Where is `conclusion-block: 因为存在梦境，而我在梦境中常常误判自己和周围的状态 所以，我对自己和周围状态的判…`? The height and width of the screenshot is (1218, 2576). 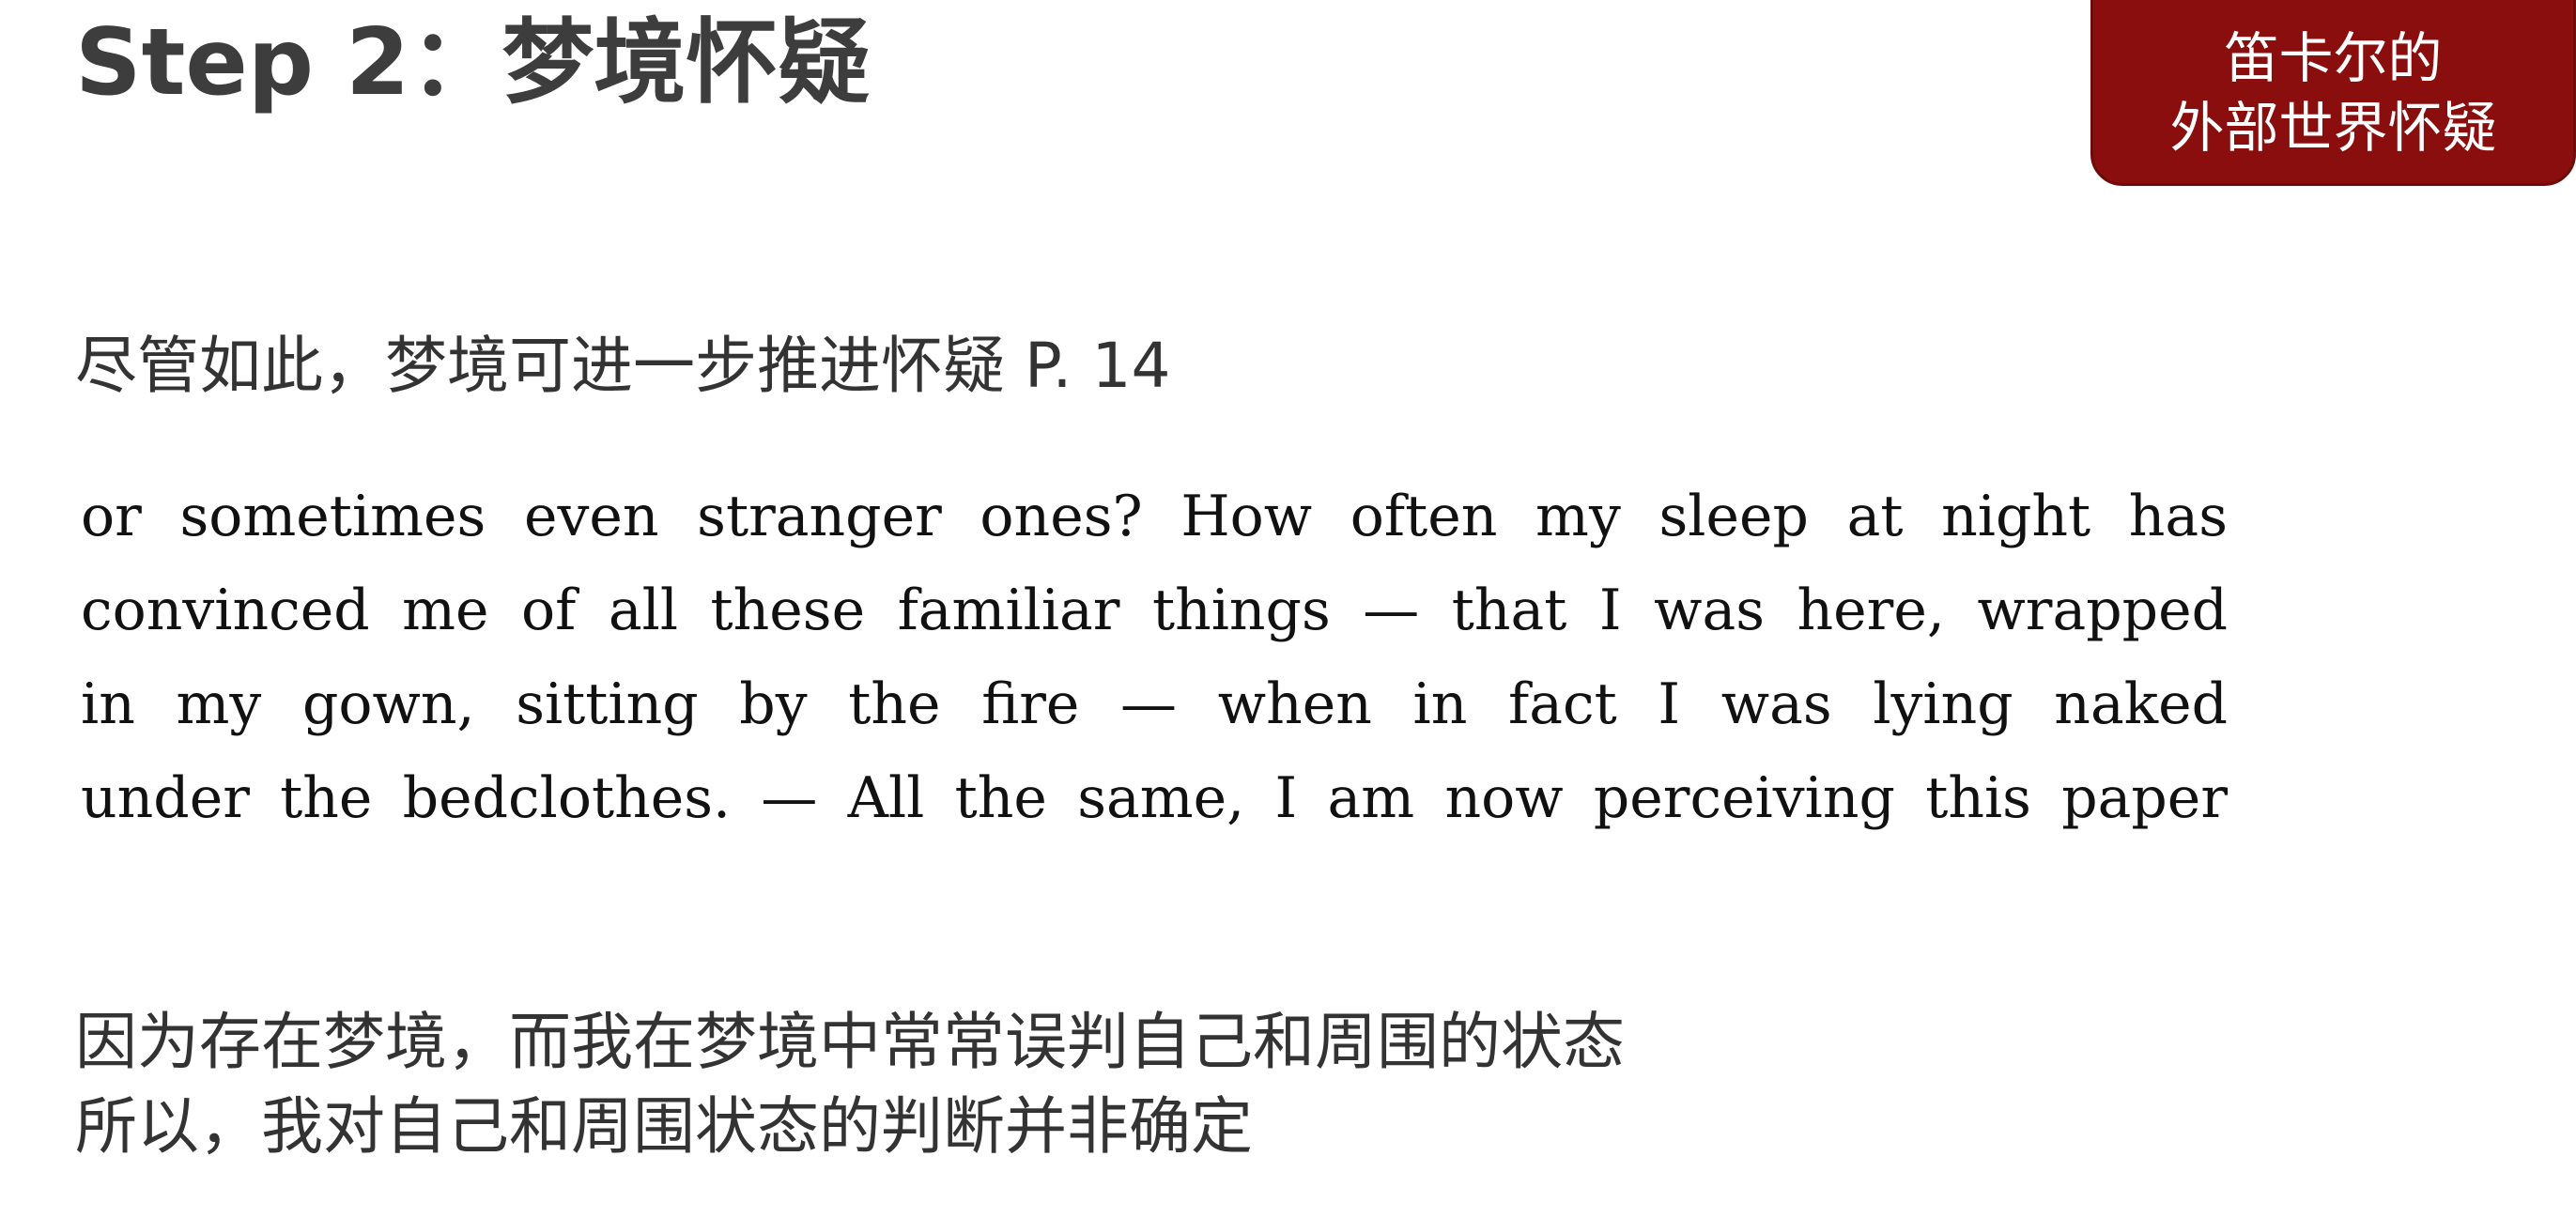
conclusion-block: 因为存在梦境，而我在梦境中常常误判自己和周围的状态 所以，我对自己和周围状态的判… is located at coordinates (850, 1084).